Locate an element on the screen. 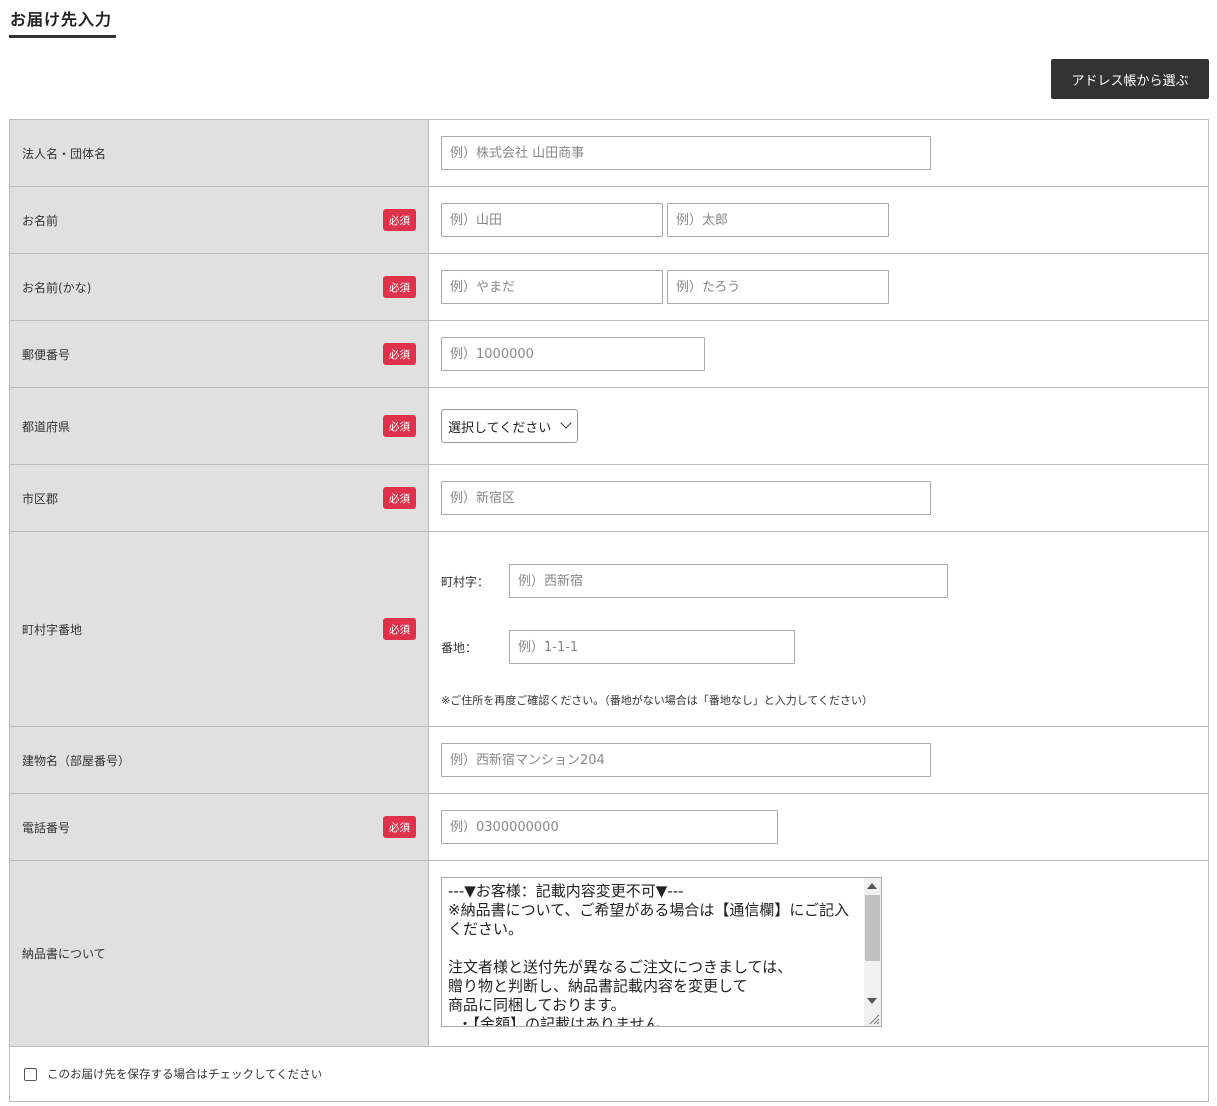 The width and height of the screenshot is (1217, 1106). number-block: 番地： is located at coordinates (618, 647).